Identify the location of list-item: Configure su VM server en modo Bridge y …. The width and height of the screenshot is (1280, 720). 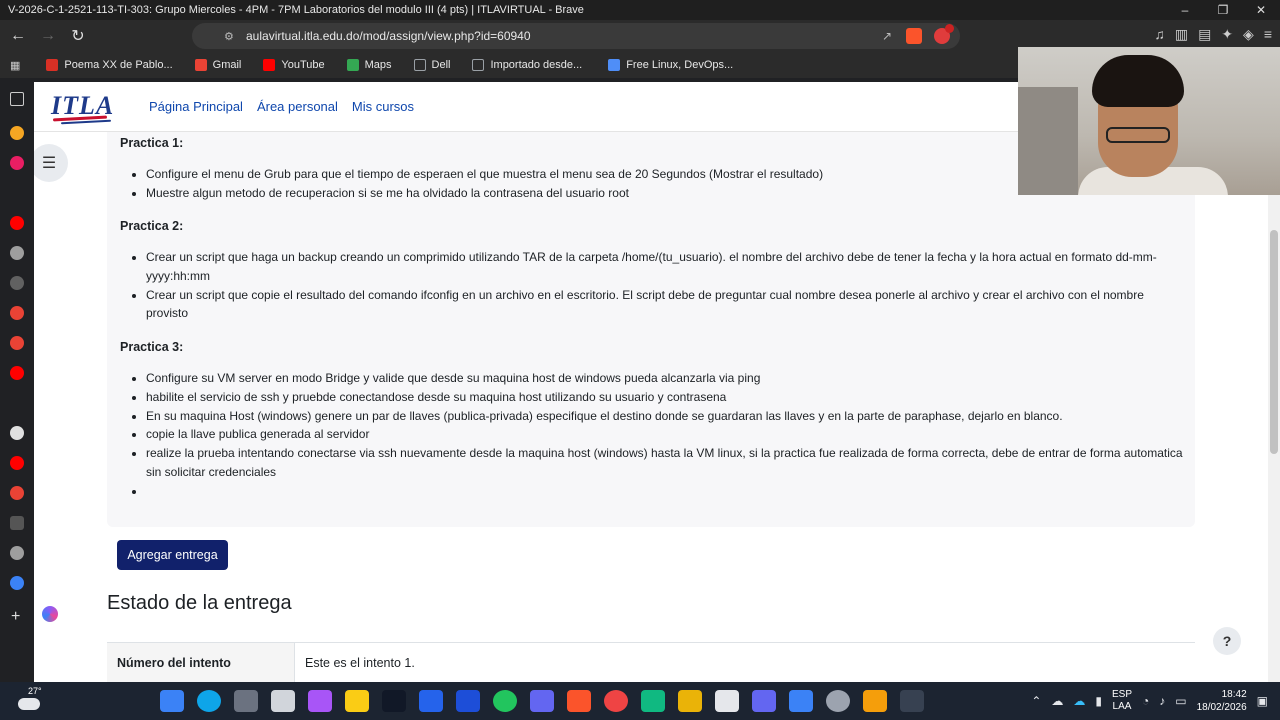
(665, 378).